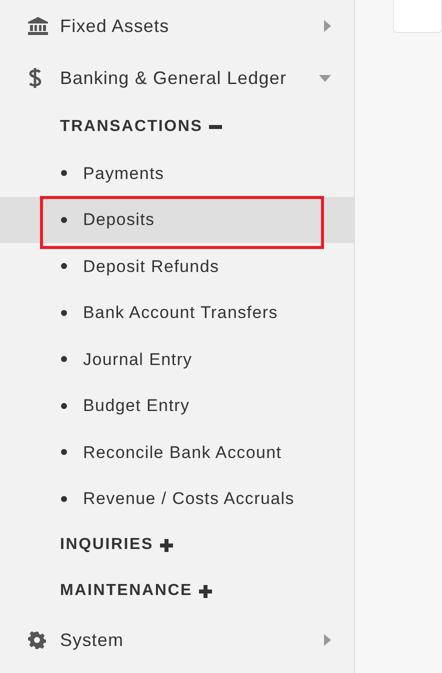 This screenshot has width=442, height=673. Describe the element at coordinates (177, 640) in the screenshot. I see `nav-item: System` at that location.